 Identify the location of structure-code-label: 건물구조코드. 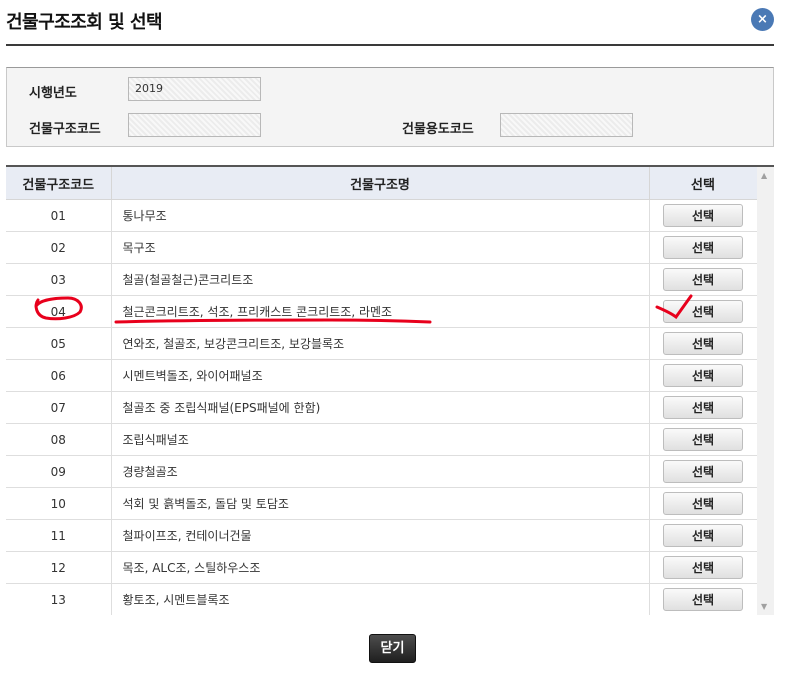
(65, 129).